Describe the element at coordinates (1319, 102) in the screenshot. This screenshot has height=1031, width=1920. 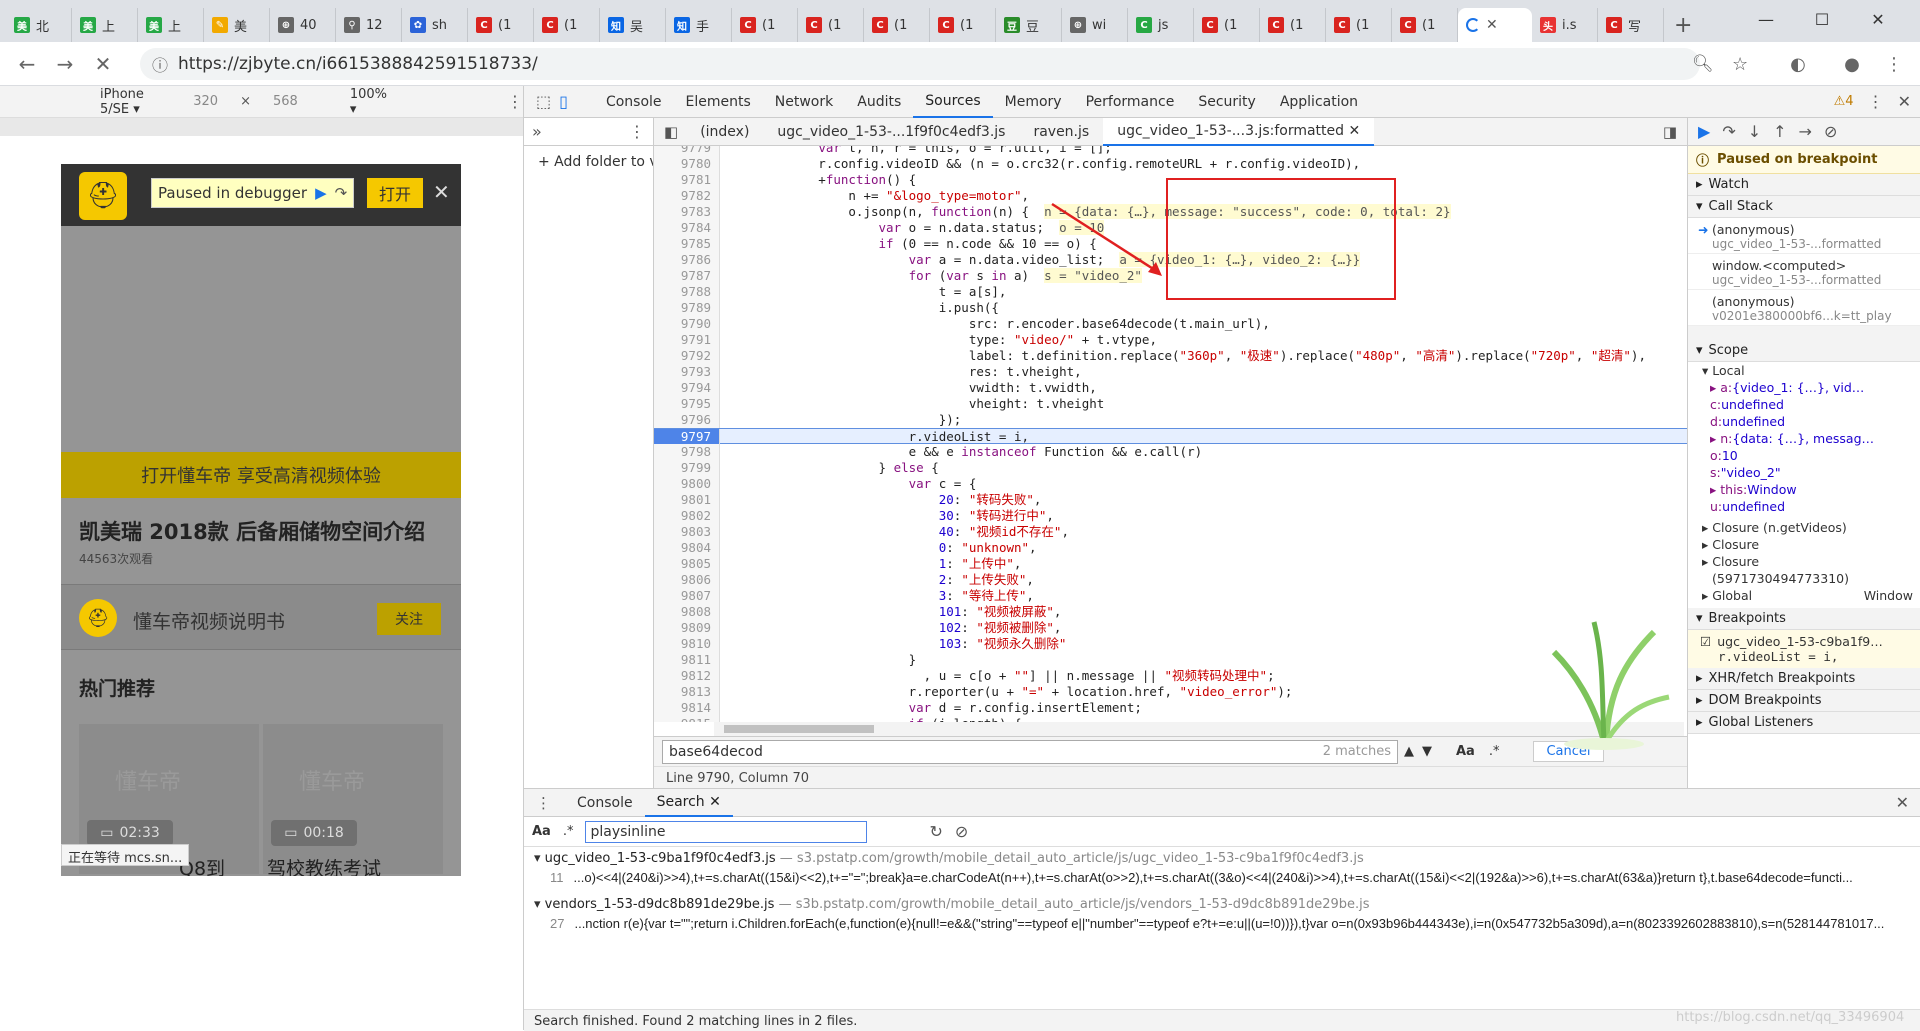
I see `devtools-tab-application: Application` at that location.